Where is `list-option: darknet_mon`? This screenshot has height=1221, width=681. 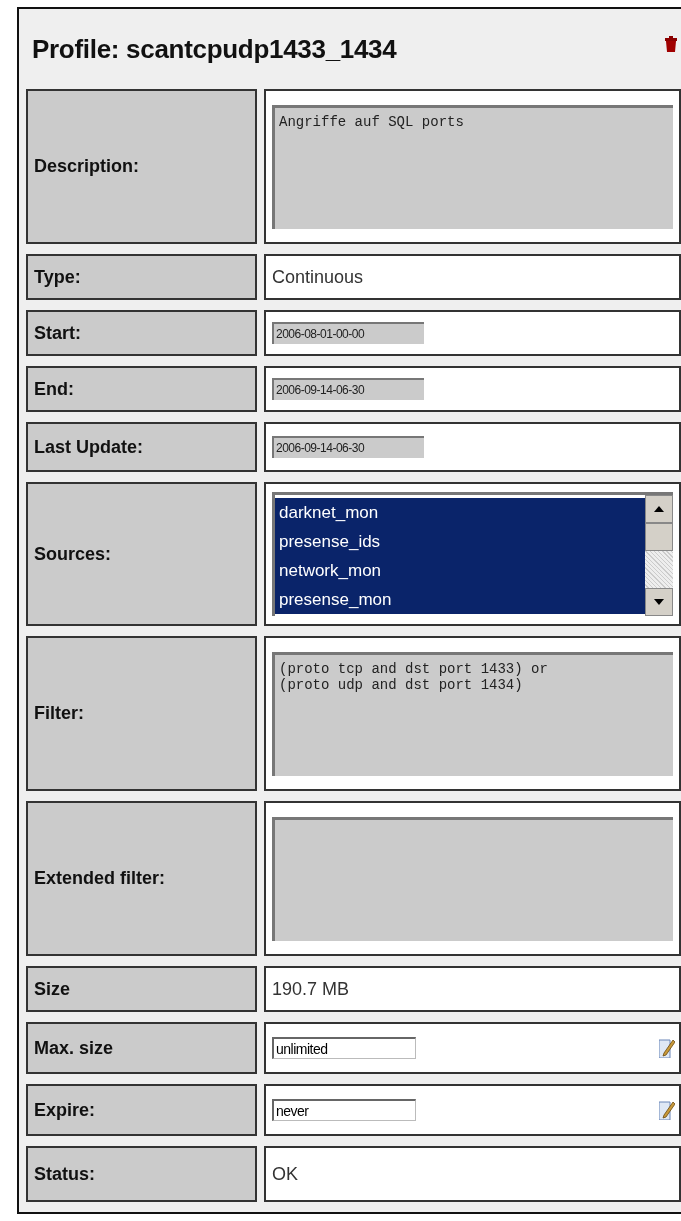
list-option: darknet_mon is located at coordinates (460, 512).